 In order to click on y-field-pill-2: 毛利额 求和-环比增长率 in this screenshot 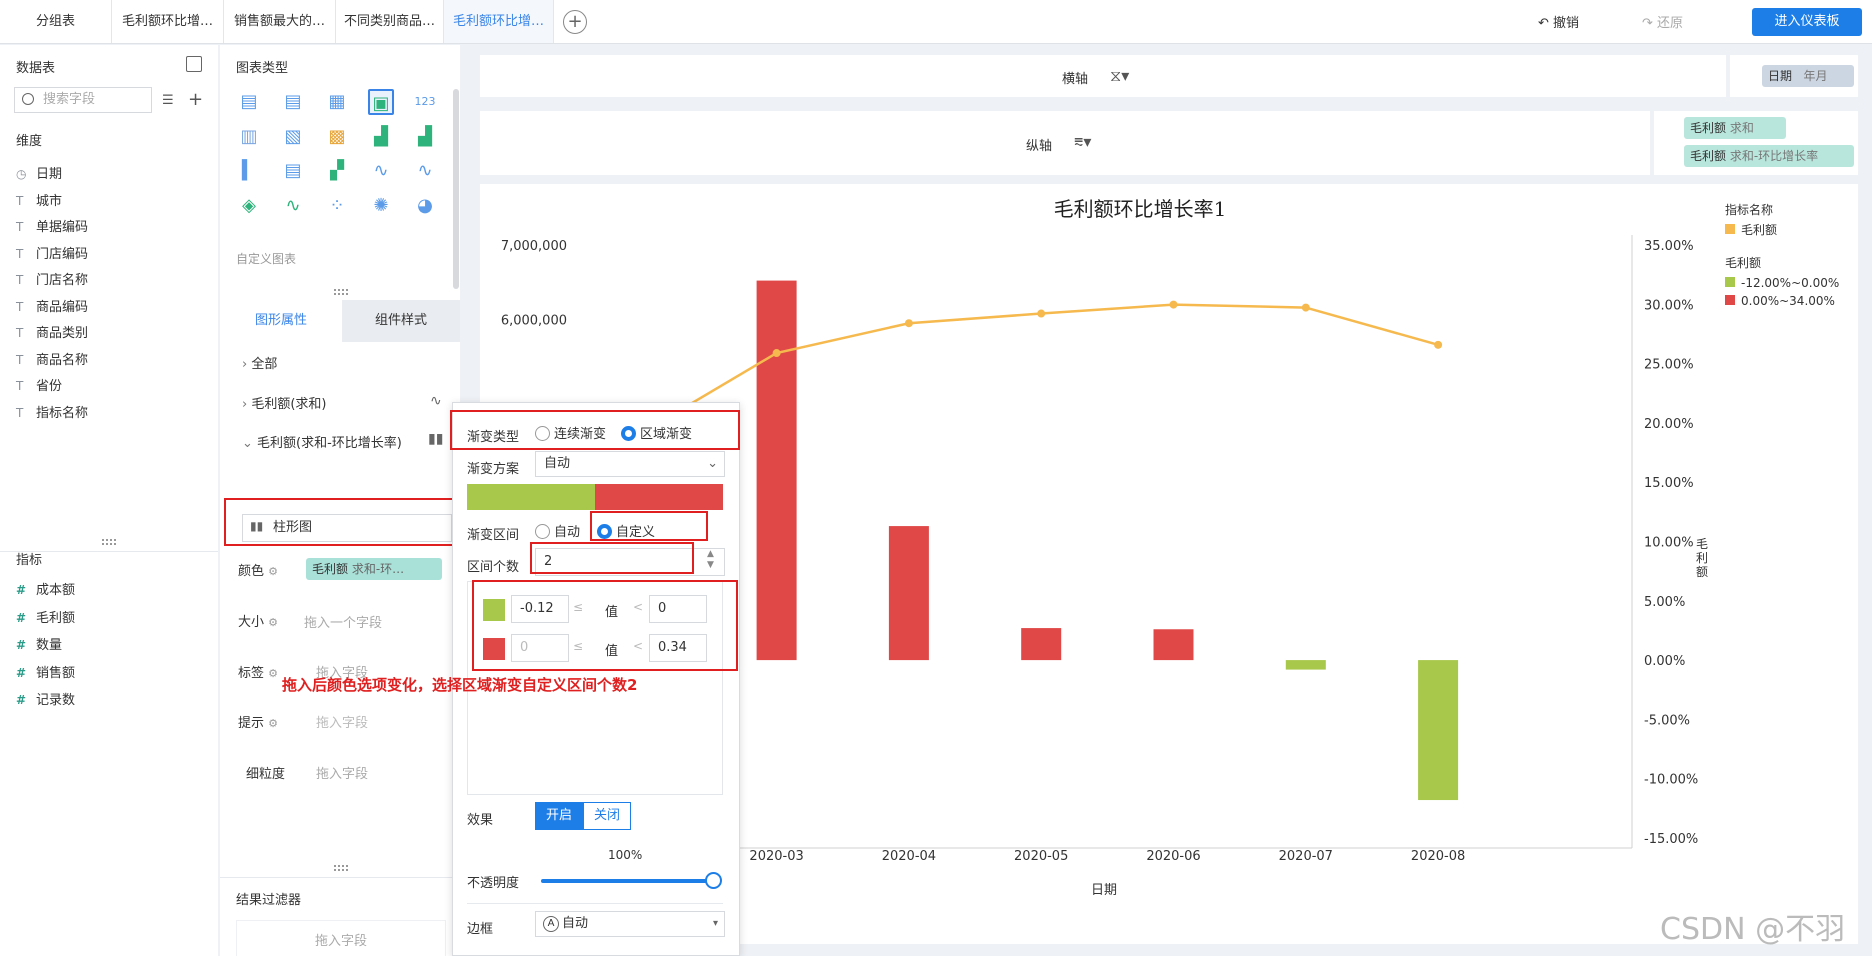, I will do `click(1769, 156)`.